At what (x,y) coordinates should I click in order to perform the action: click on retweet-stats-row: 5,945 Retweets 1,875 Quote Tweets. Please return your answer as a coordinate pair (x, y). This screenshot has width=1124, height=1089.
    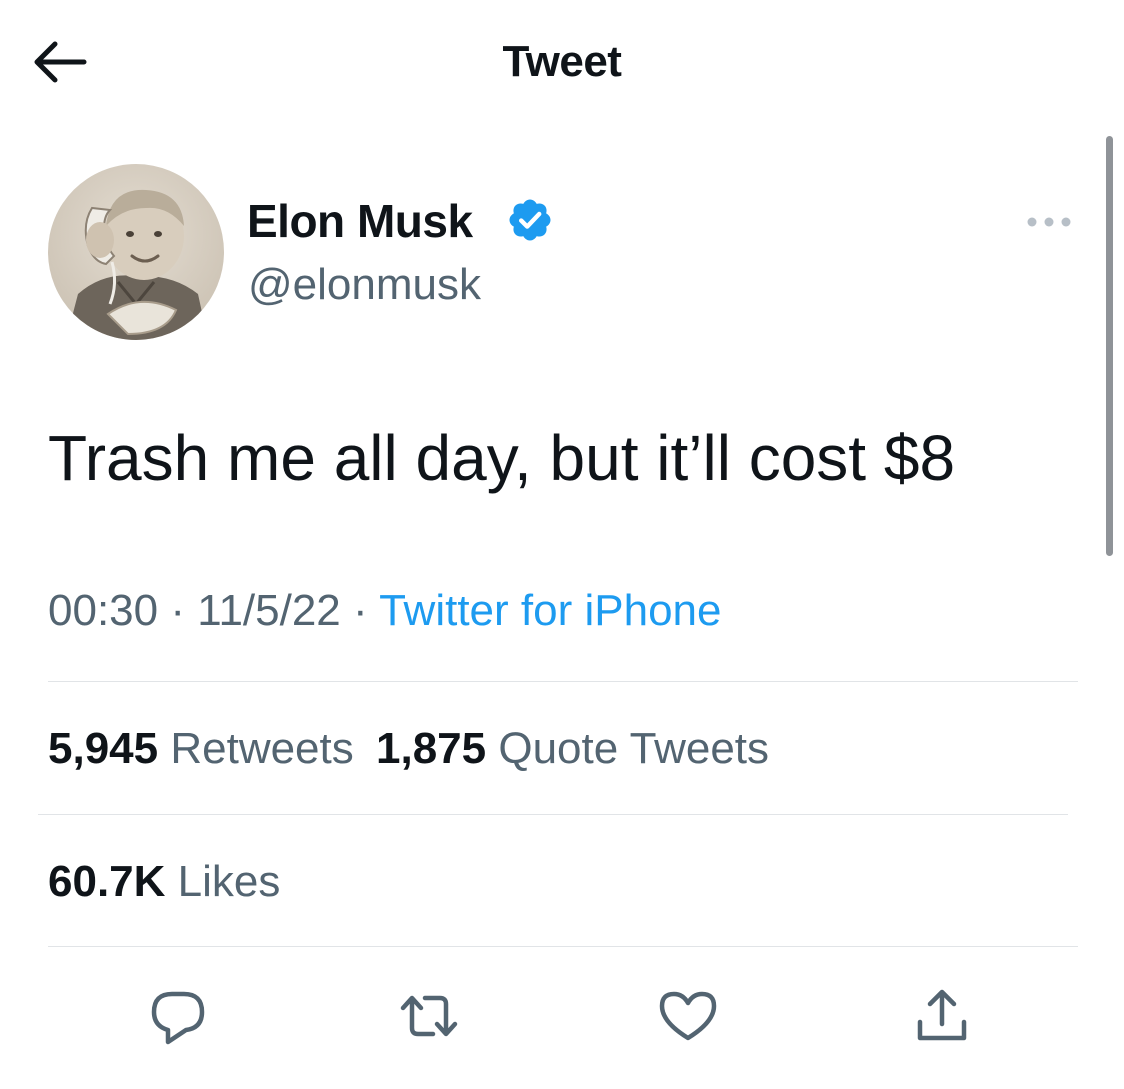
    Looking at the image, I should click on (408, 749).